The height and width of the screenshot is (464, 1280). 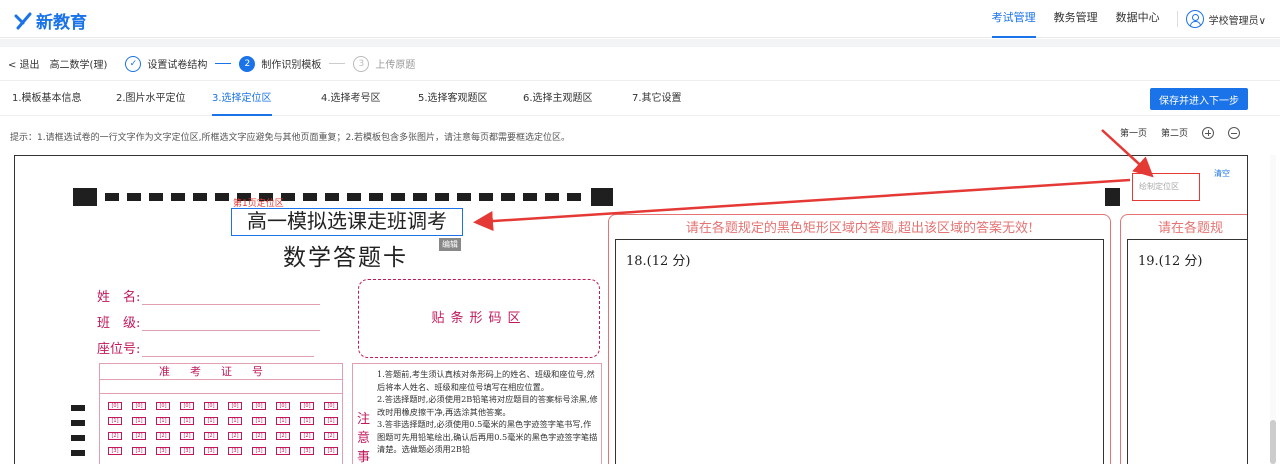 I want to click on answer-area-19: 请在各题规 19.(12 分), so click(x=1183, y=339).